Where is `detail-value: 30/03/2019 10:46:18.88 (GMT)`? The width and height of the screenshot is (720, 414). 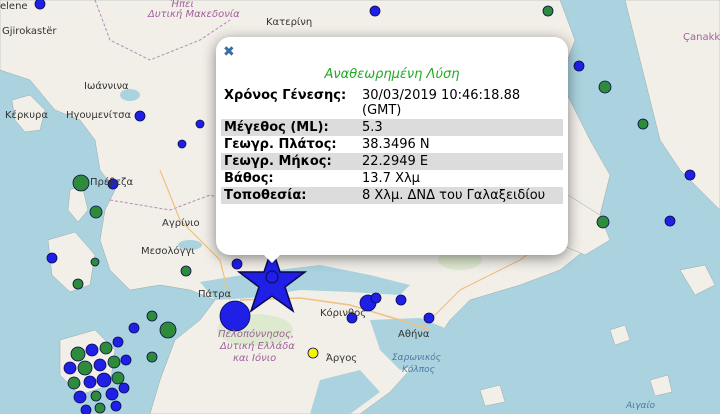 detail-value: 30/03/2019 10:46:18.88 (GMT) is located at coordinates (441, 103).